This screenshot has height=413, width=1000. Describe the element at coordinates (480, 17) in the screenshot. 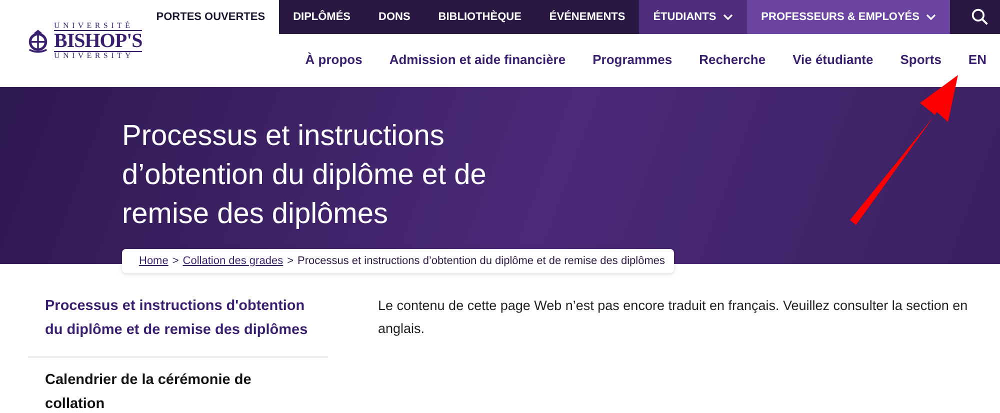

I see `top-nav-link: BIBLIOTHÈQUE` at that location.